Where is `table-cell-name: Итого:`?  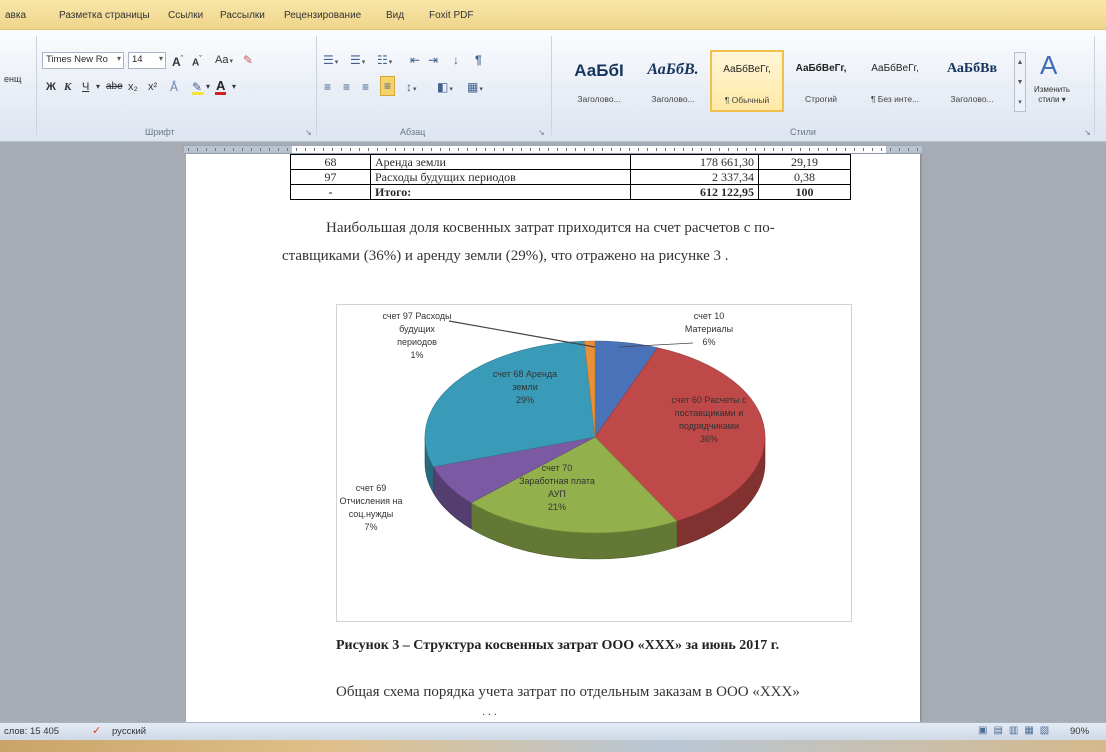
table-cell-name: Итого: is located at coordinates (500, 192).